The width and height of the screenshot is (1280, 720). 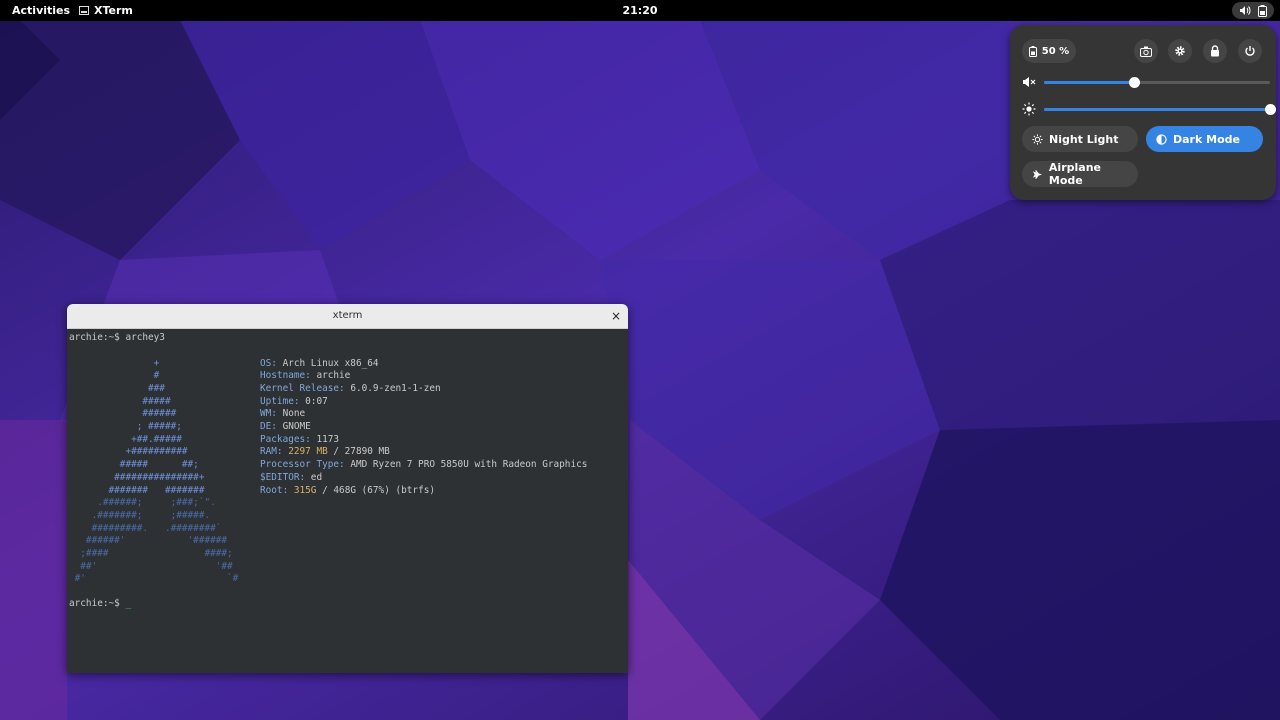 I want to click on logo-line: .#######; ;#####., so click(x=140, y=515).